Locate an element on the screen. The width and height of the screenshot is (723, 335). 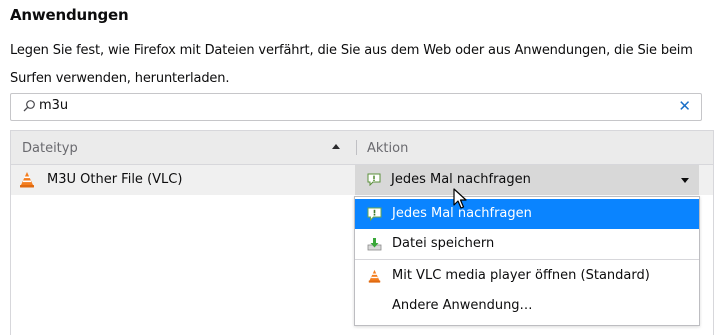
close-icon: ✕ is located at coordinates (684, 106).